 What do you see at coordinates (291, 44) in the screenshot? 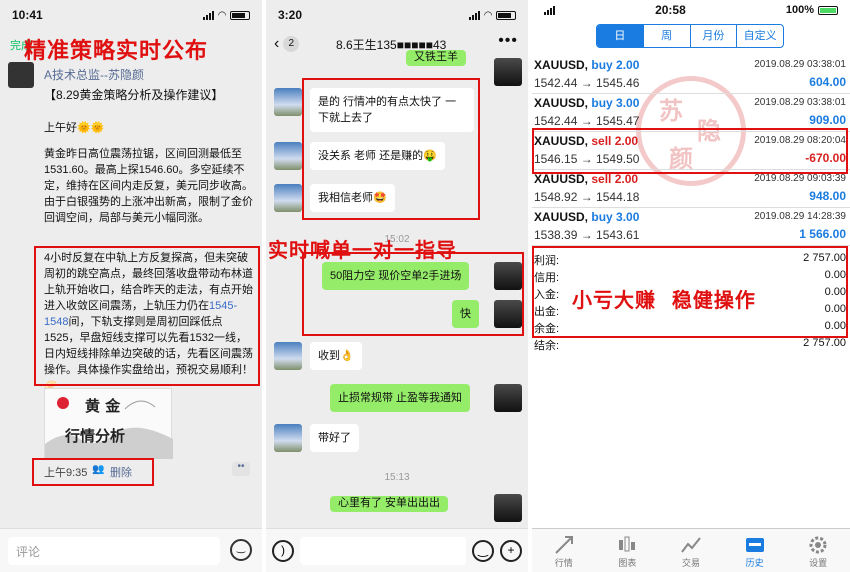
I see `unread-badge: 2` at bounding box center [291, 44].